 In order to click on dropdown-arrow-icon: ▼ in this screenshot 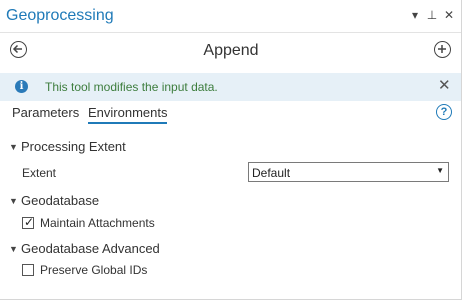, I will do `click(440, 170)`.